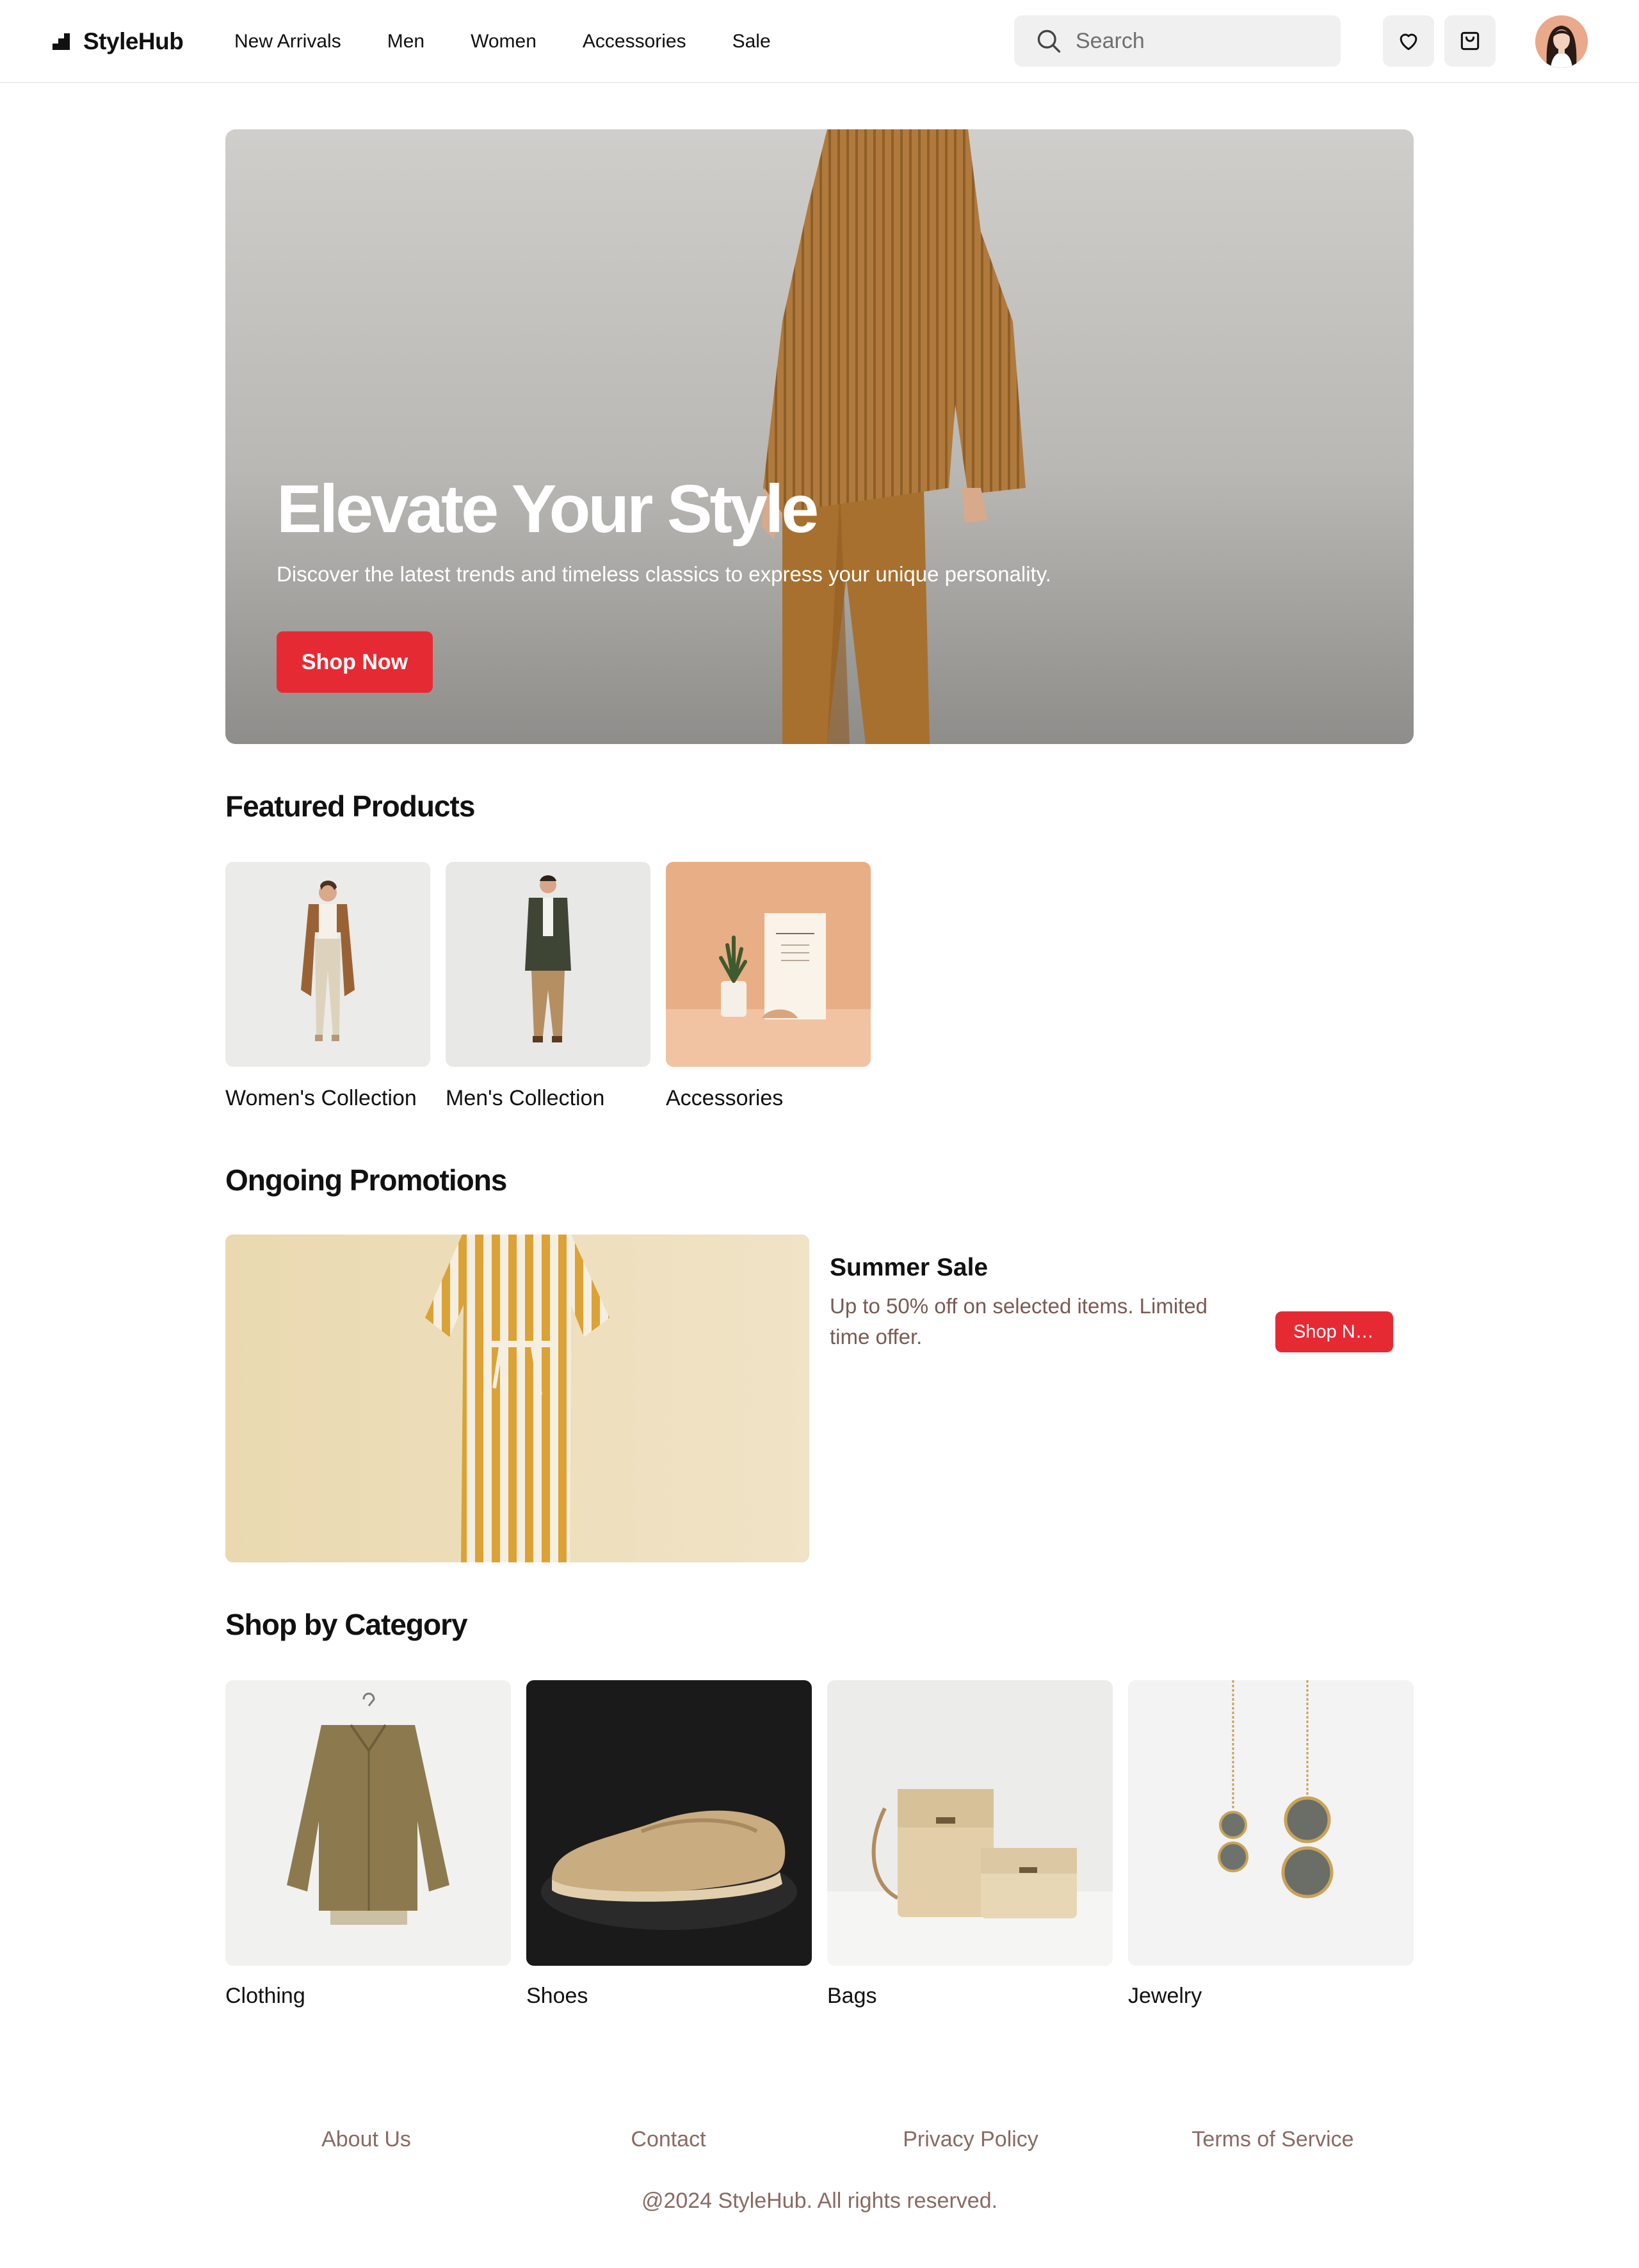 This screenshot has width=1639, height=2268. I want to click on wishlist-button, so click(1409, 41).